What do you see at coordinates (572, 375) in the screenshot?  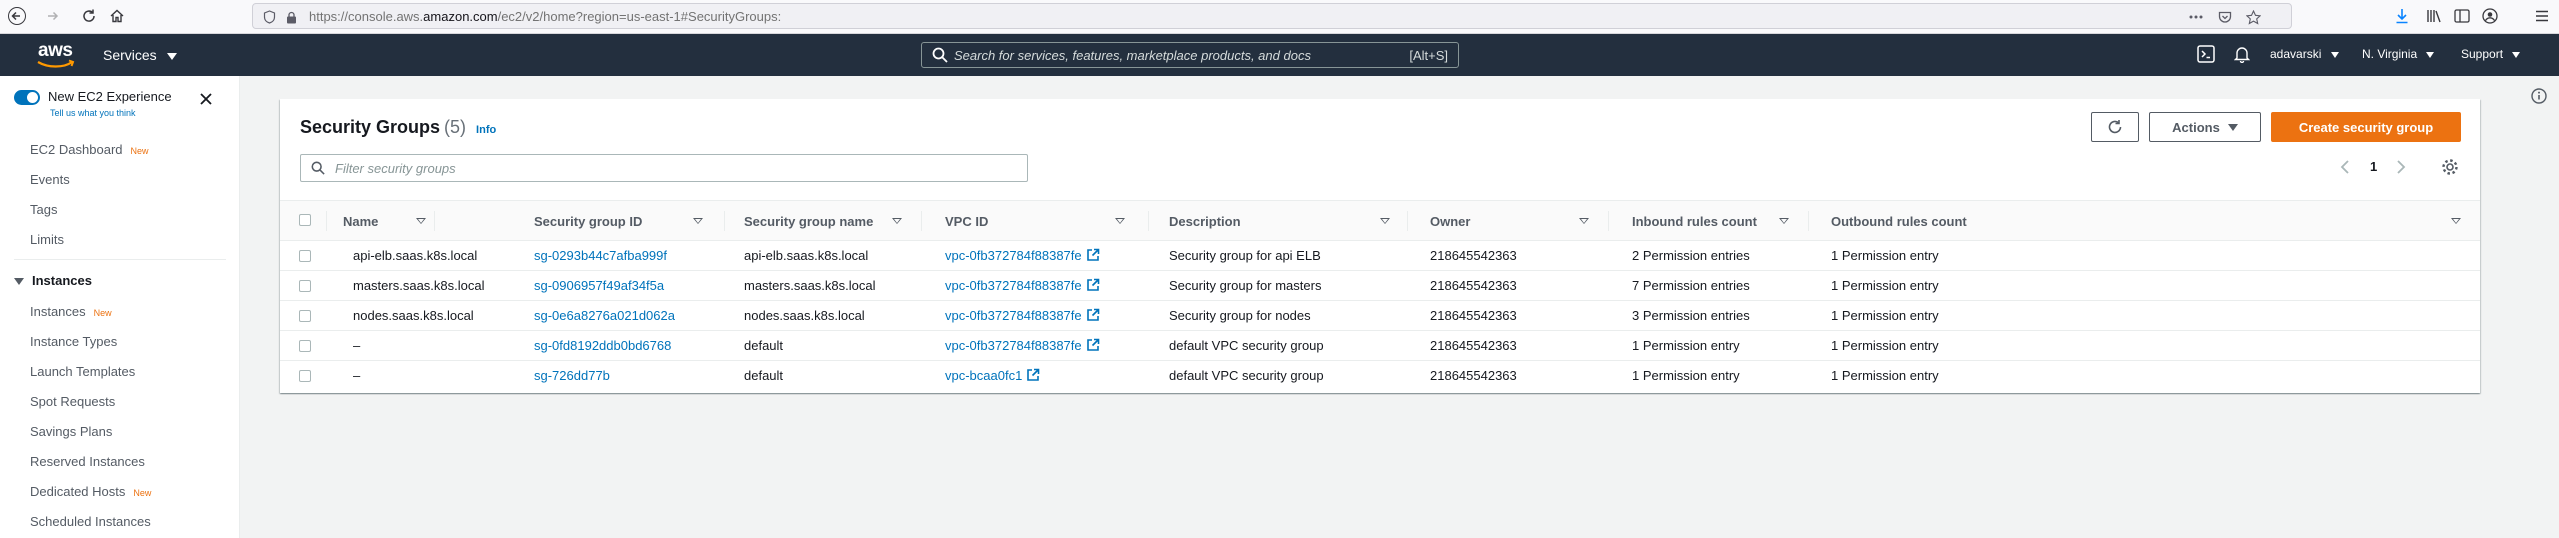 I see `cell-sg-id-link: sg-726dd77b` at bounding box center [572, 375].